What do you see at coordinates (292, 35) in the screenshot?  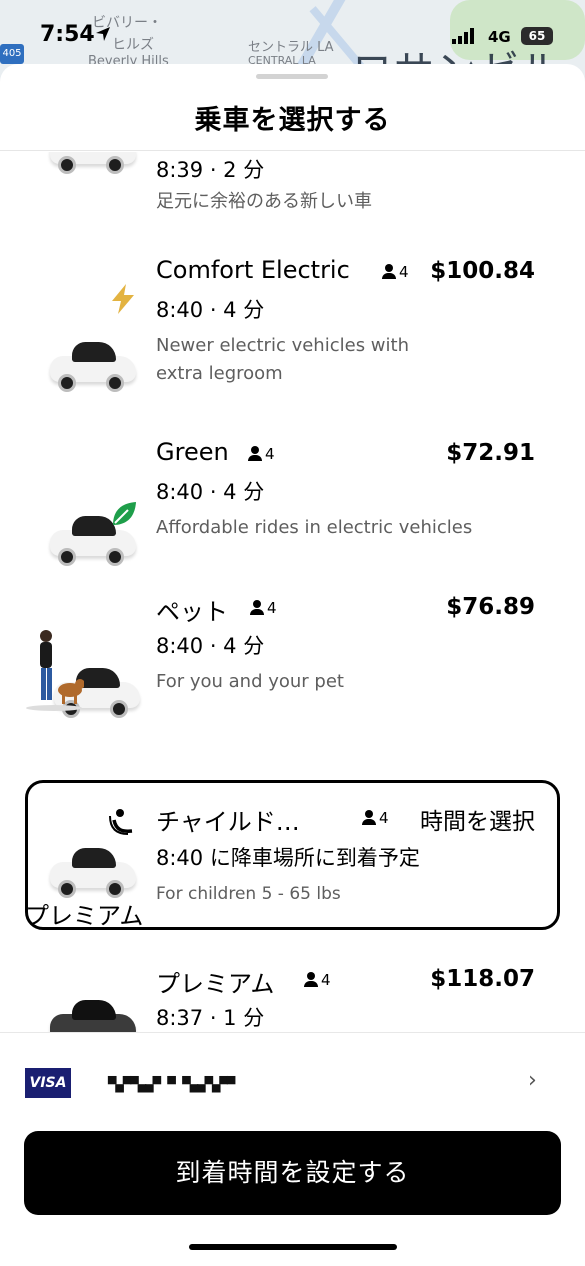 I see `status-bar: 7:54 4G 65` at bounding box center [292, 35].